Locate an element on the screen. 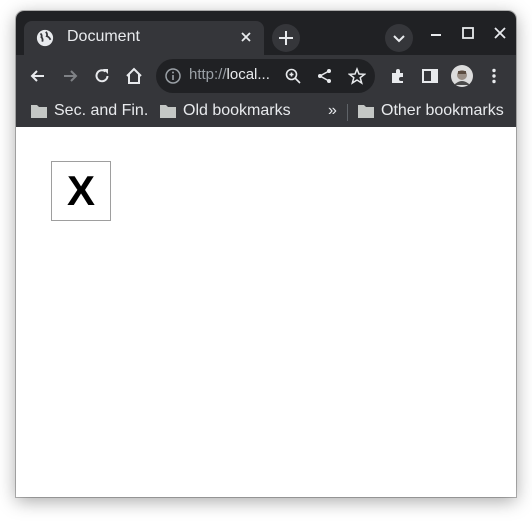 Image resolution: width=532 pixels, height=529 pixels. bookmark-folder-other: Other bookmarks is located at coordinates (435, 112).